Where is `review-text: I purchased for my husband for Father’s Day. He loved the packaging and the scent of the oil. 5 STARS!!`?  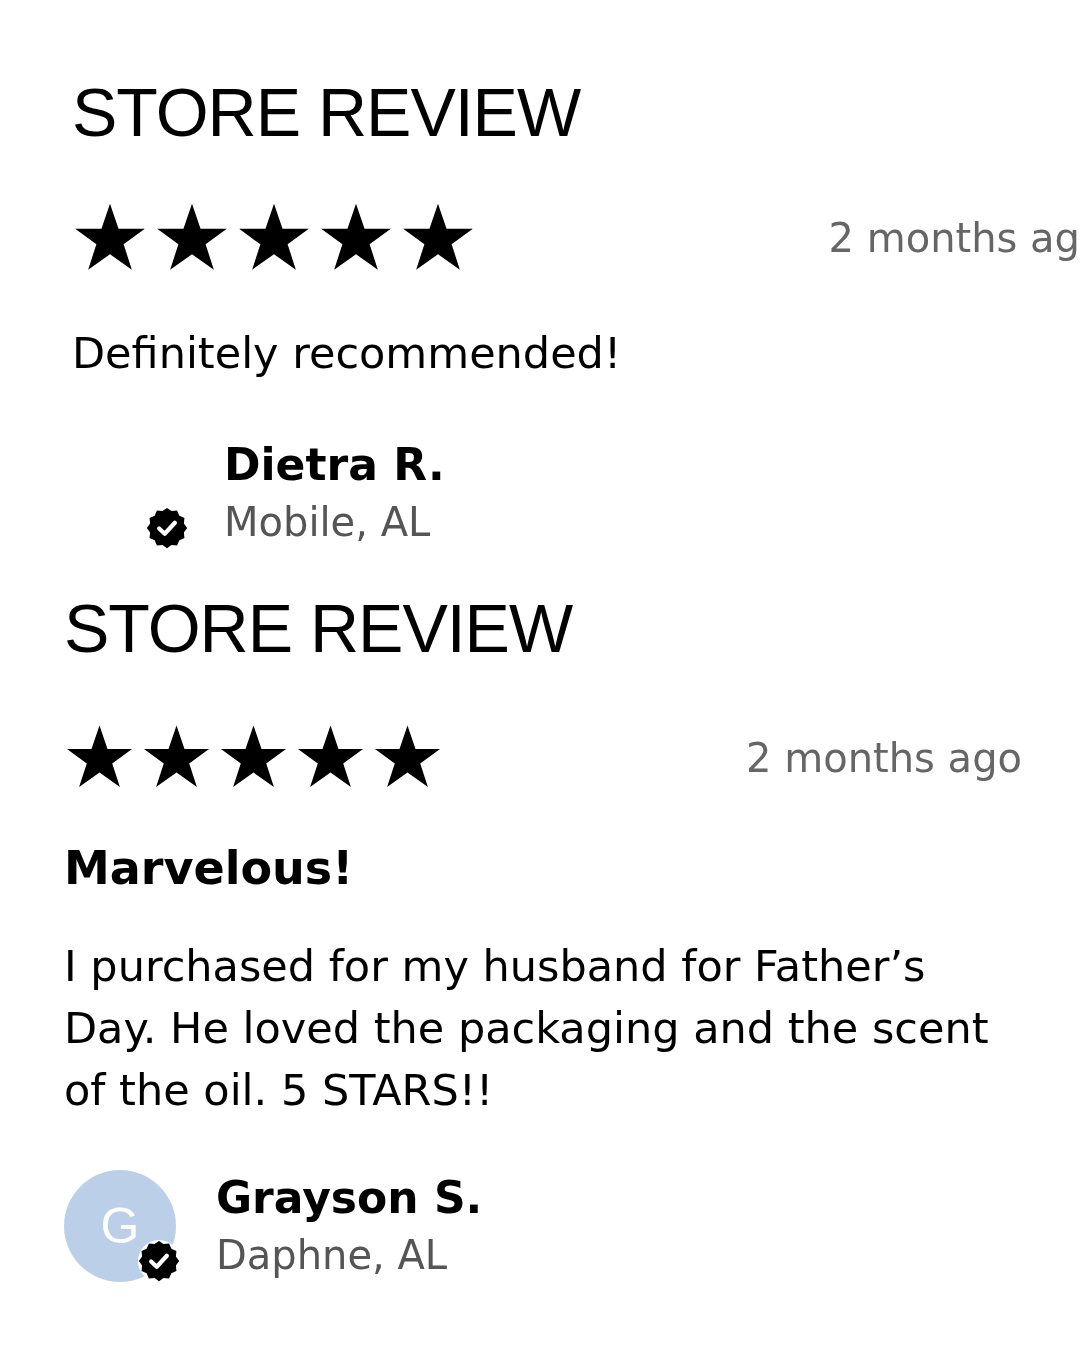 review-text: I purchased for my husband for Father’s Day. He loved the packaging and the scent of the oil. 5 STARS!! is located at coordinates (527, 1028).